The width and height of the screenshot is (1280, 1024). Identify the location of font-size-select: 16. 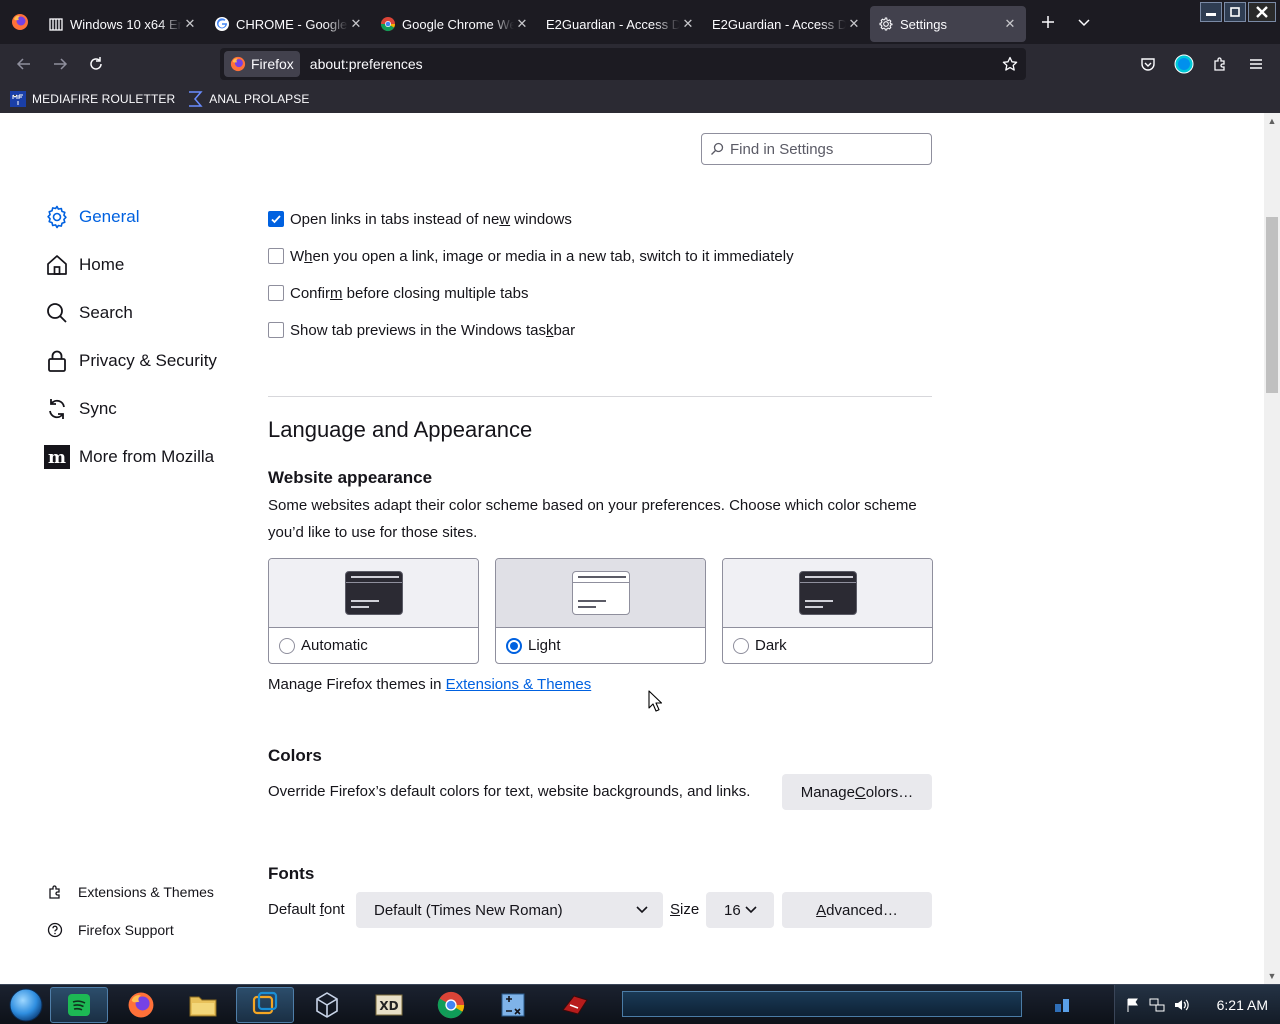
(740, 910).